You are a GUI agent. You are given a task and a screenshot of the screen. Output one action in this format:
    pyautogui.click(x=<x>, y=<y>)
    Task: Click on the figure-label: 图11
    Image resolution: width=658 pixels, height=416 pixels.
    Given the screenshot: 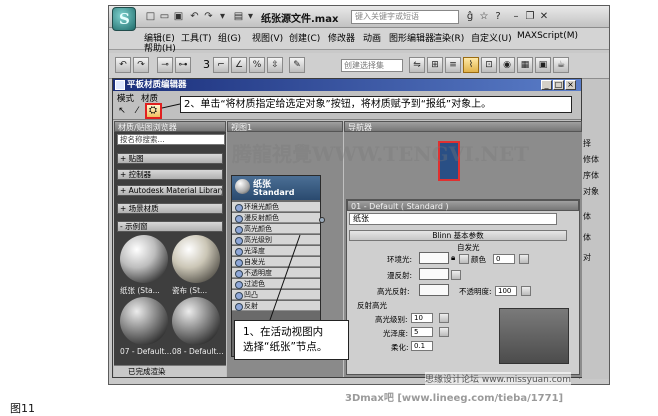 What is the action you would take?
    pyautogui.click(x=22, y=408)
    